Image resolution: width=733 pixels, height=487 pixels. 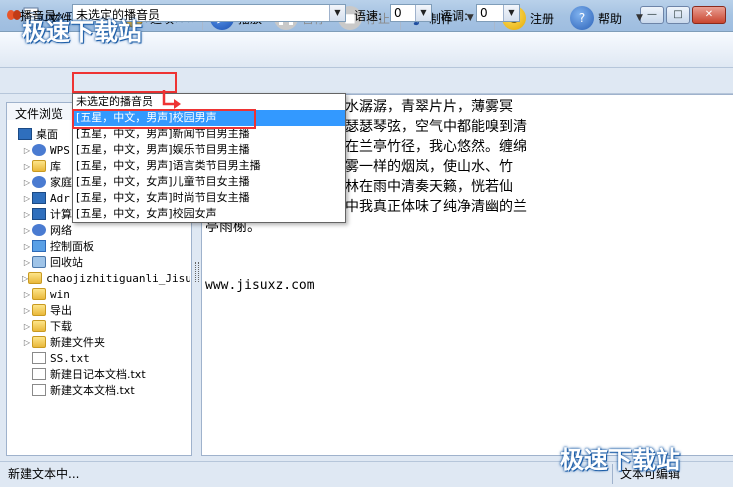 I want to click on tab-file-browser: 文件浏览, so click(x=41, y=111).